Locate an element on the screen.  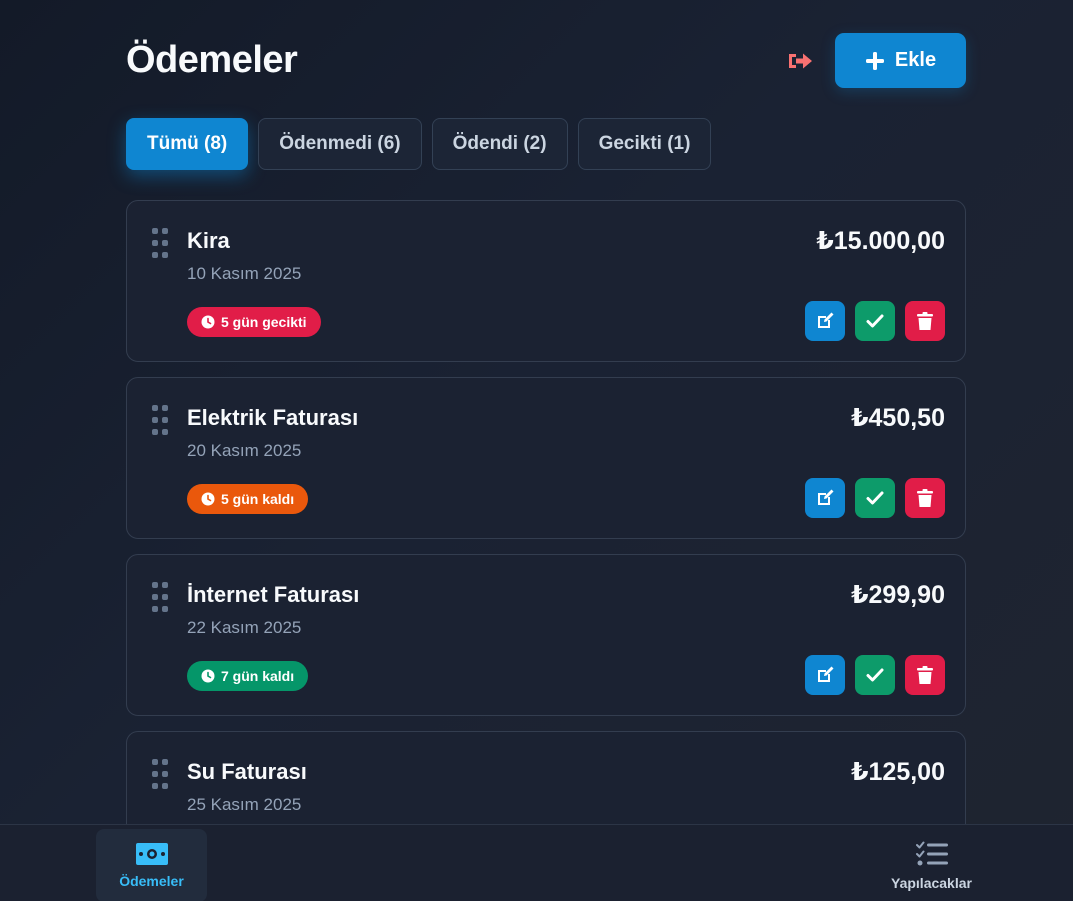
status-badge: 5 gün gecikti is located at coordinates (254, 322).